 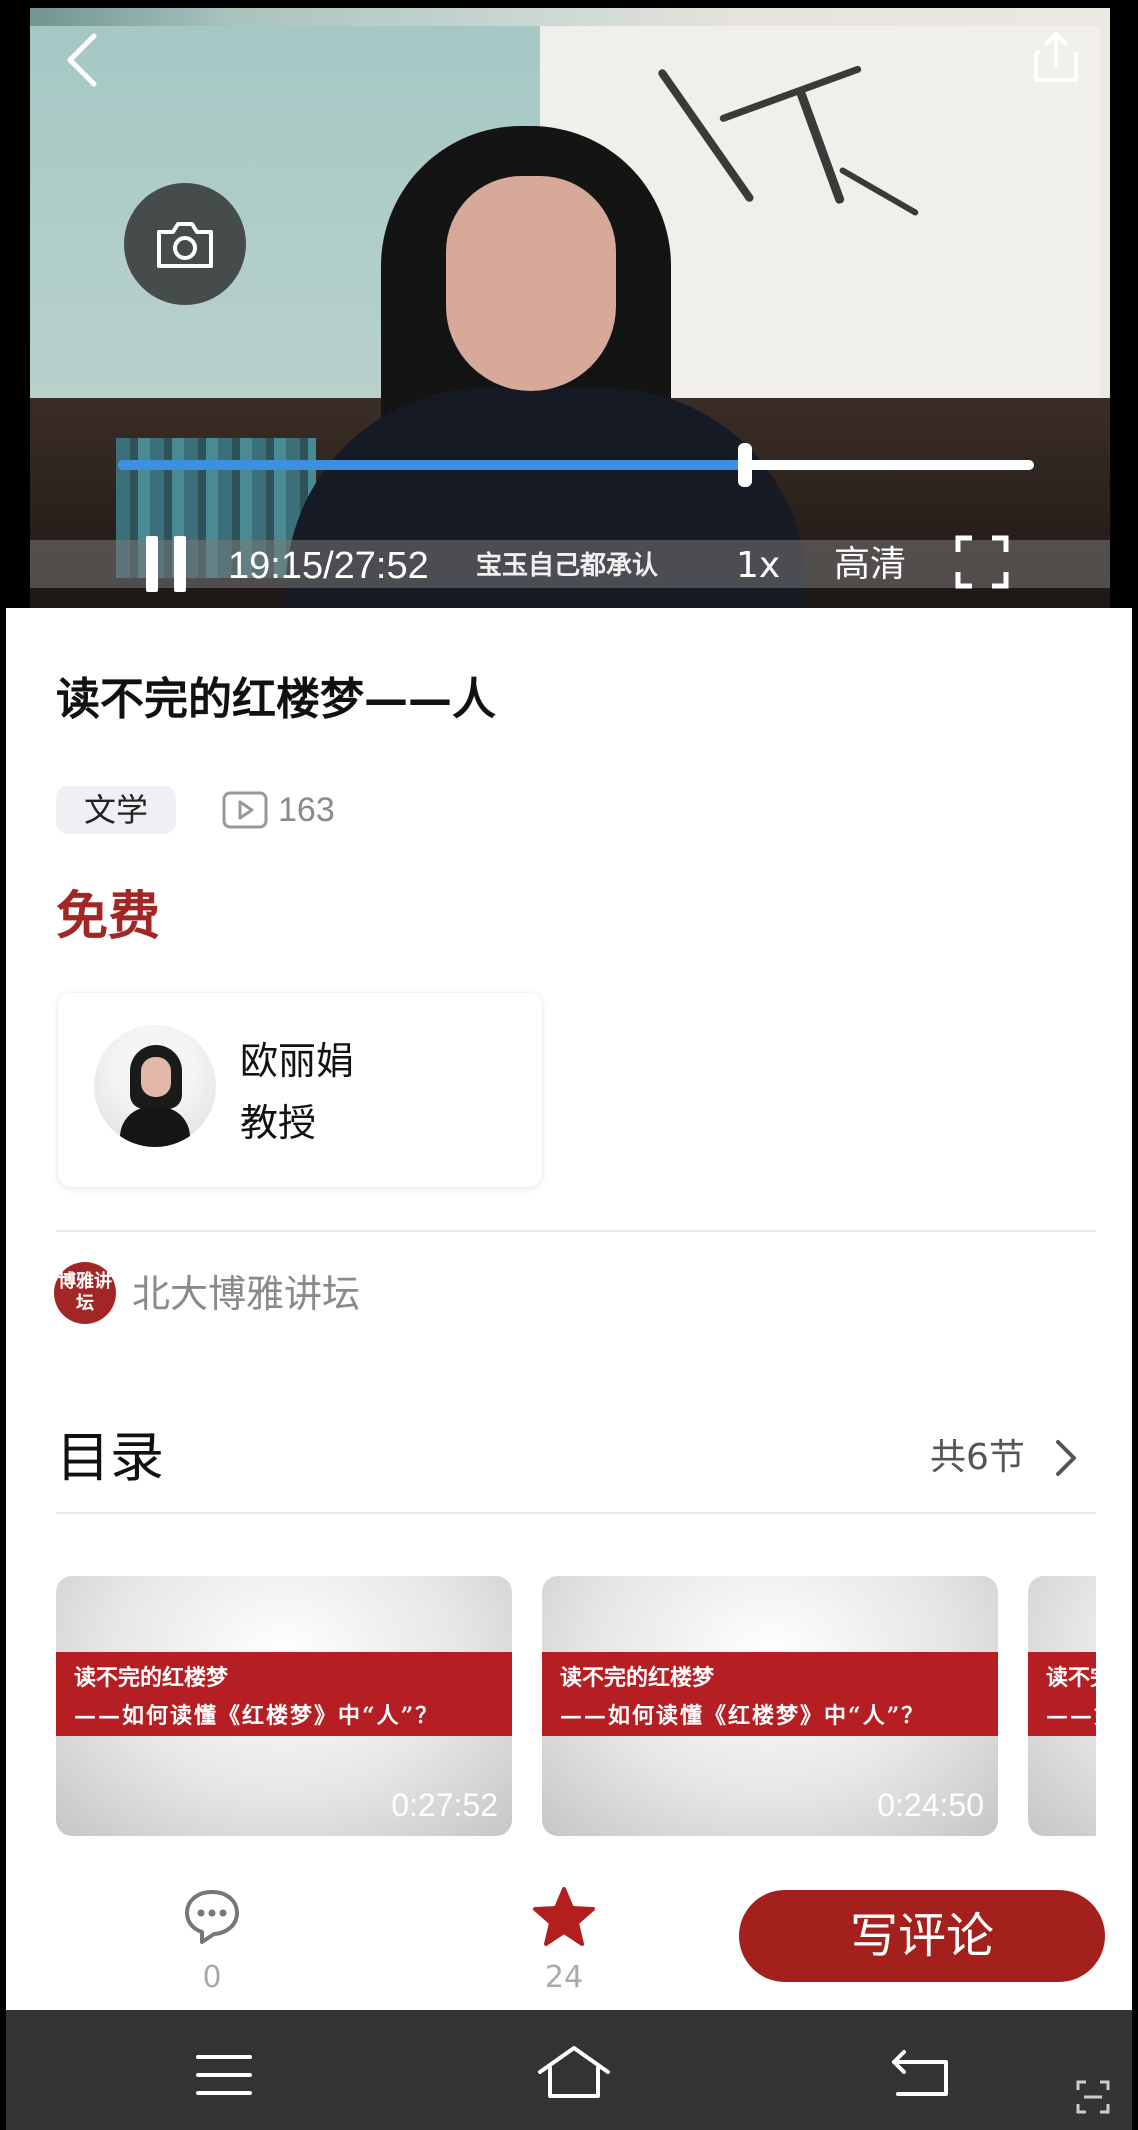 I want to click on episode-card: 读不完的红楼梦 ——如何读懂《红楼梦》中“人”？, so click(x=1062, y=1706).